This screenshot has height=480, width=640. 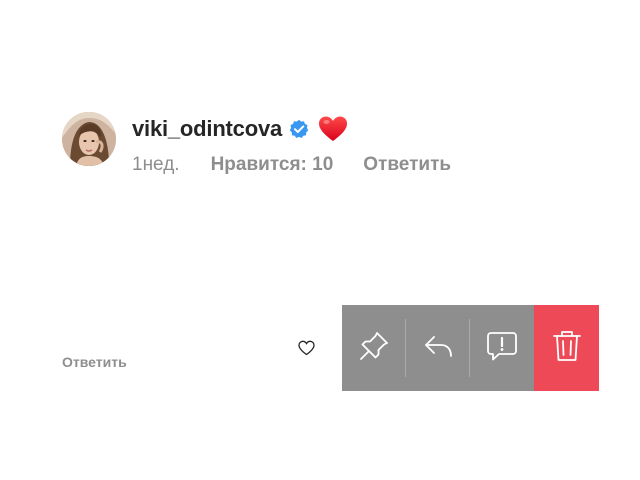 What do you see at coordinates (407, 165) in the screenshot?
I see `reply-button: Ответить` at bounding box center [407, 165].